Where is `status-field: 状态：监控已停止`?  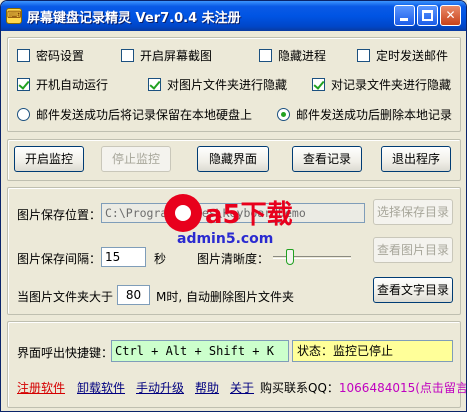
status-field: 状态：监控已停止 is located at coordinates (372, 351).